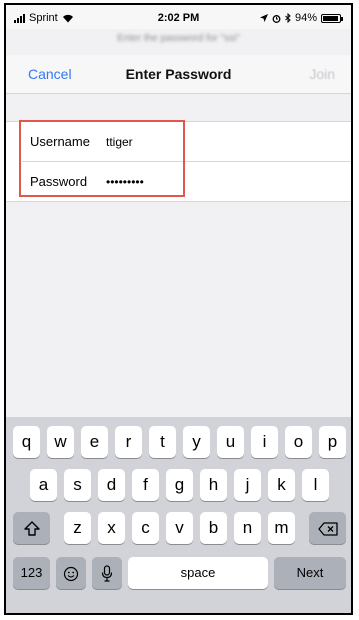 This screenshot has height=620, width=359. What do you see at coordinates (119, 142) in the screenshot?
I see `username-value: ttiger` at bounding box center [119, 142].